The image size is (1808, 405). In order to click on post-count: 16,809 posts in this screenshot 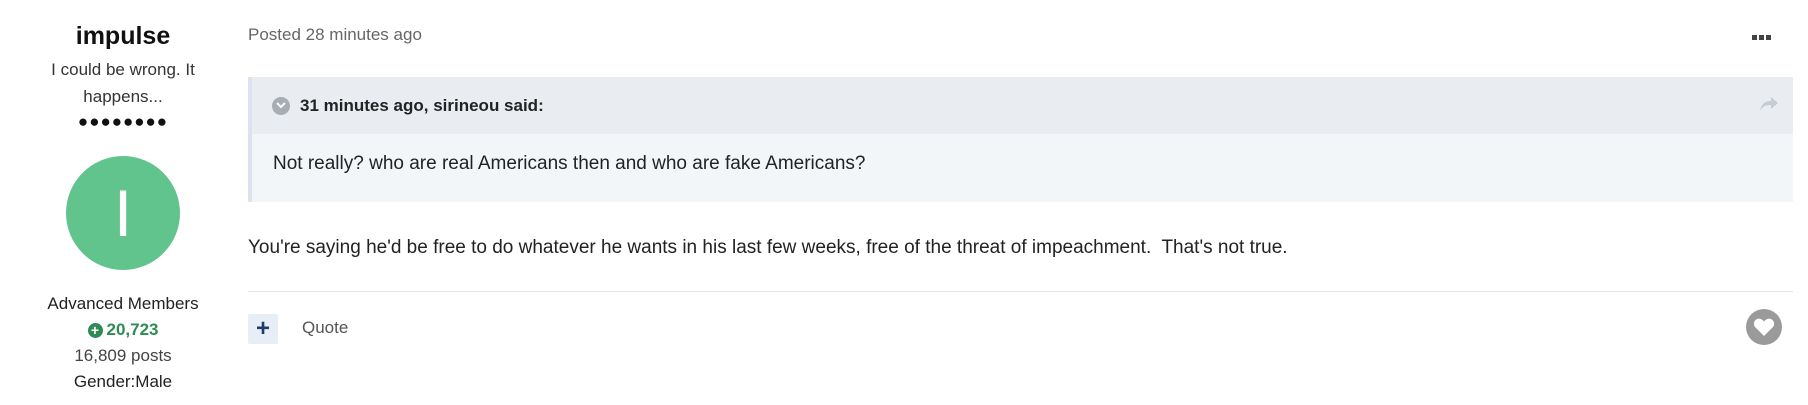, I will do `click(123, 355)`.